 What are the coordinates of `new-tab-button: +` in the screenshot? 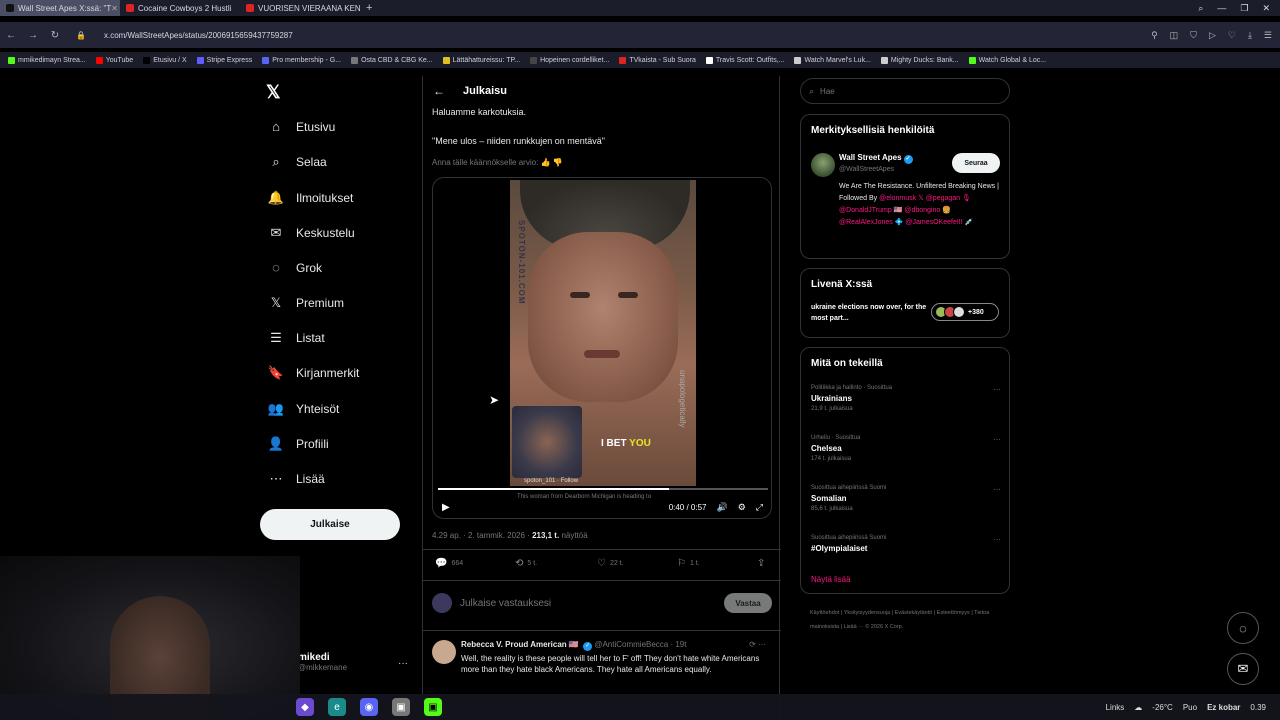 It's located at (369, 8).